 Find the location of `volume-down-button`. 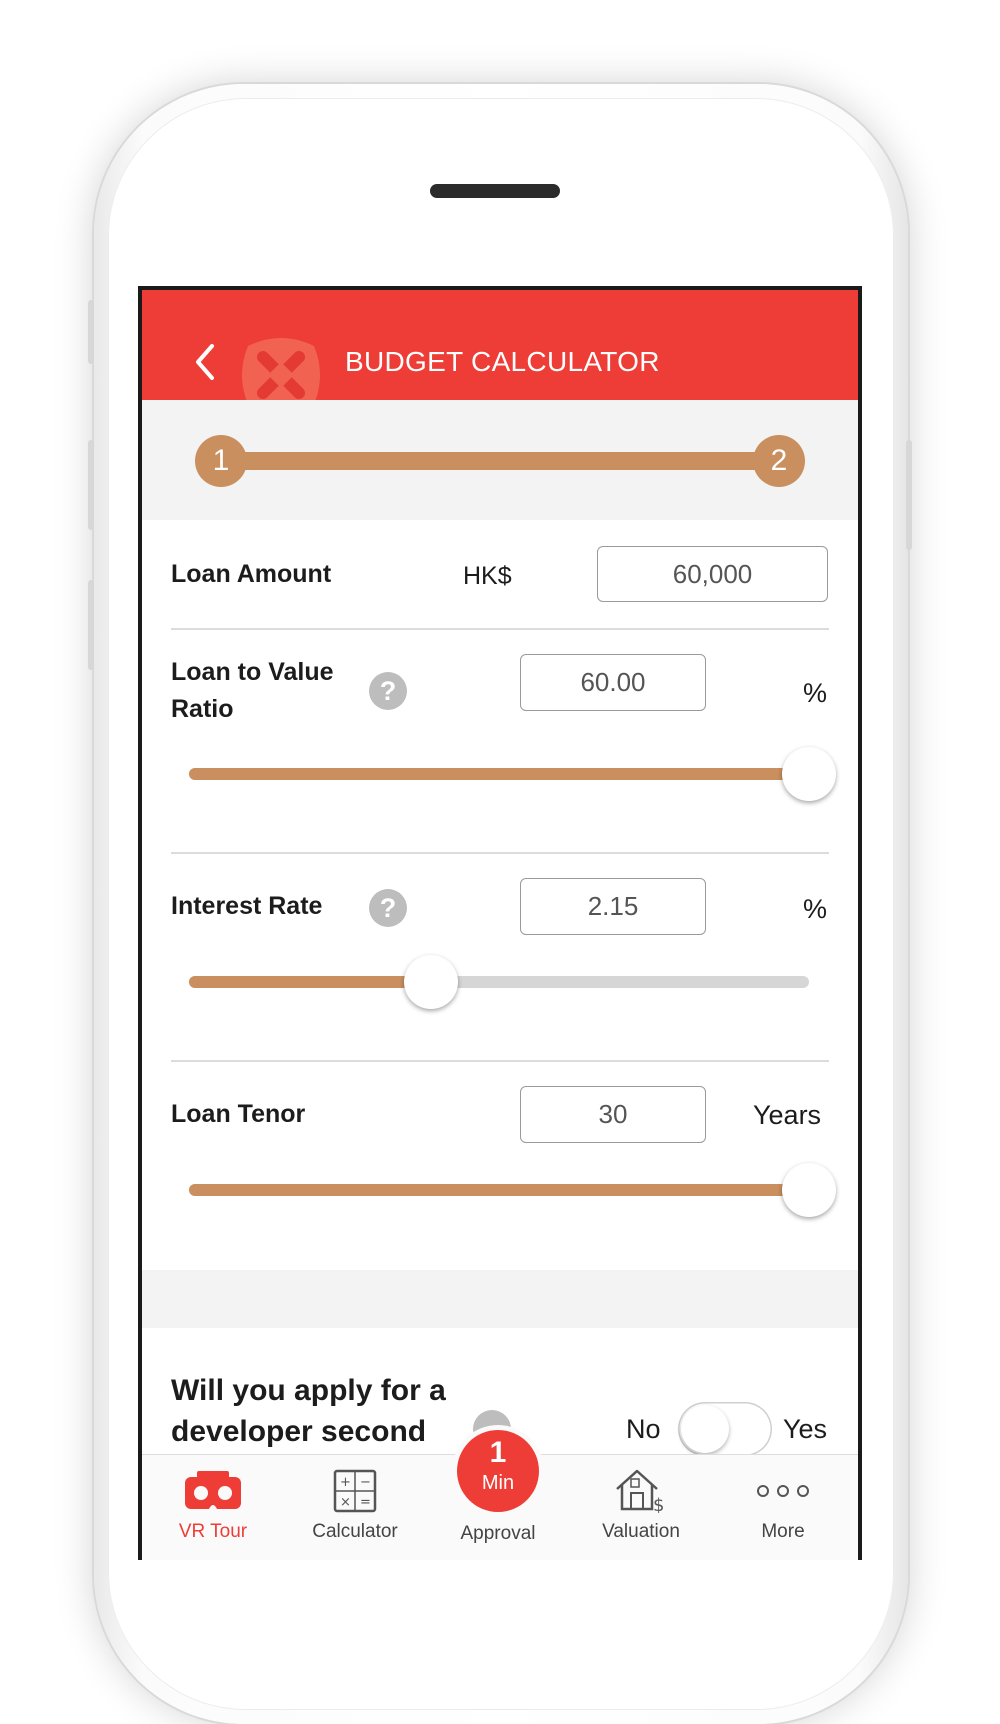

volume-down-button is located at coordinates (91, 625).